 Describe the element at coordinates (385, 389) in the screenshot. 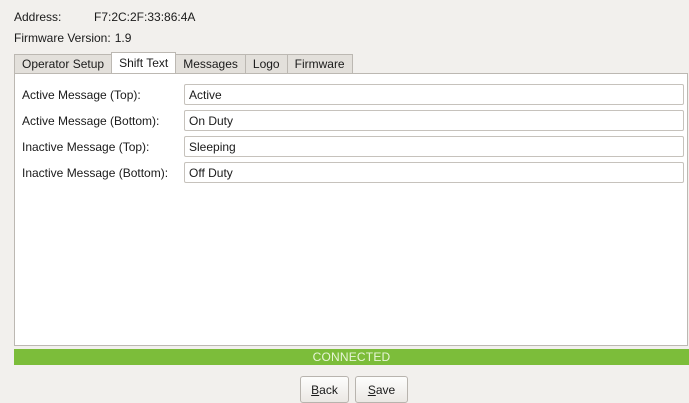

I see `save-label-rest: ave` at that location.